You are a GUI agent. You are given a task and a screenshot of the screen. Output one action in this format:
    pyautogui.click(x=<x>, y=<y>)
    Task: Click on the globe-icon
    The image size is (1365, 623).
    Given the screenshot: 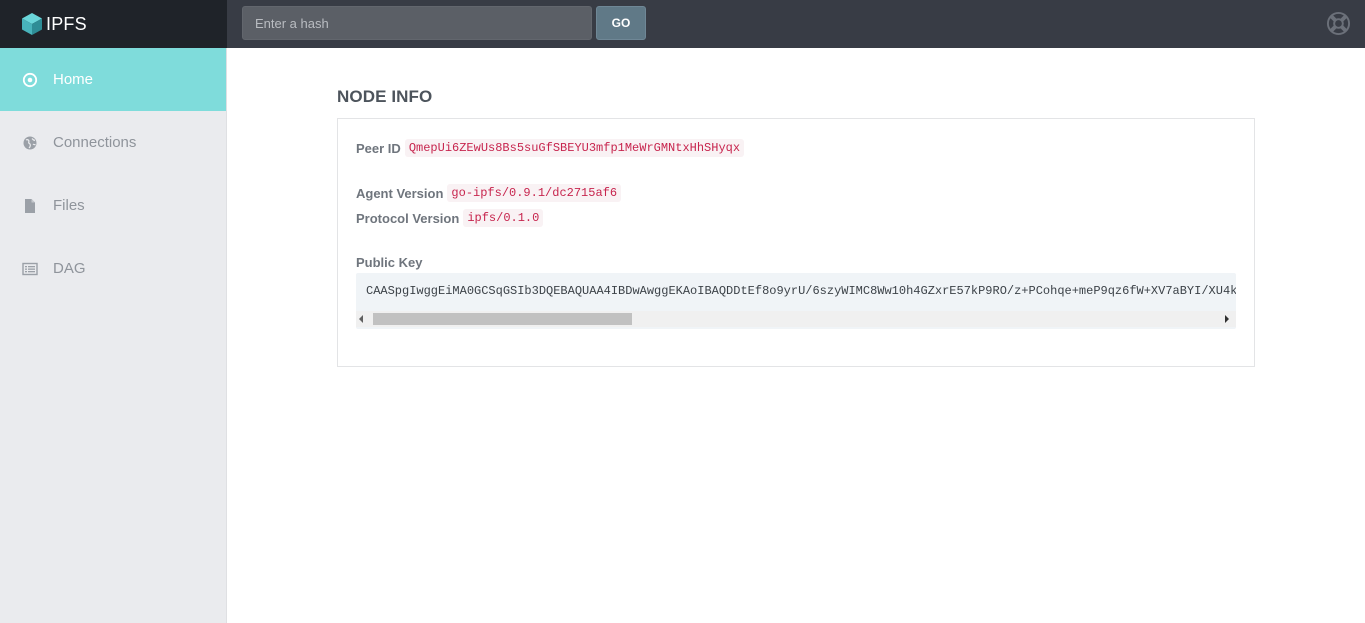 What is the action you would take?
    pyautogui.click(x=30, y=142)
    